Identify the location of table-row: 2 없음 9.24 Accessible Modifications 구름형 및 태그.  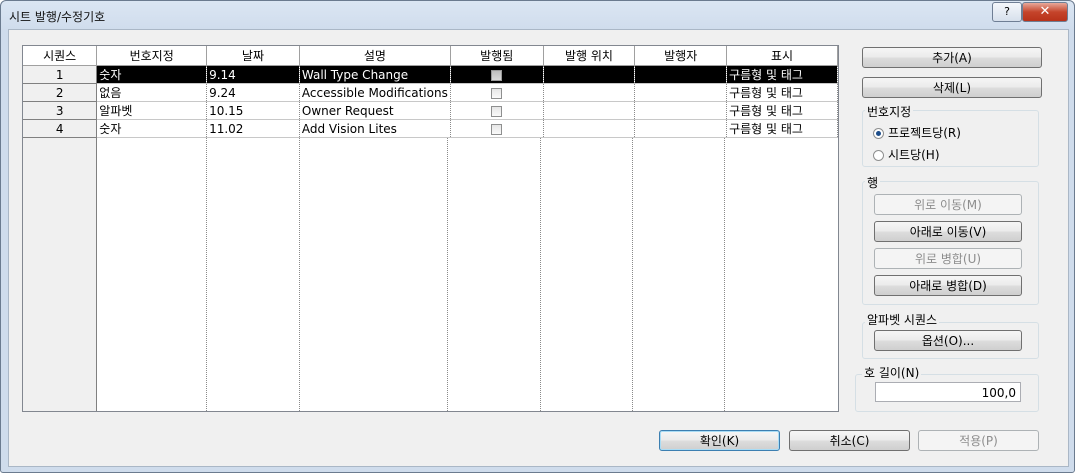
(430, 92).